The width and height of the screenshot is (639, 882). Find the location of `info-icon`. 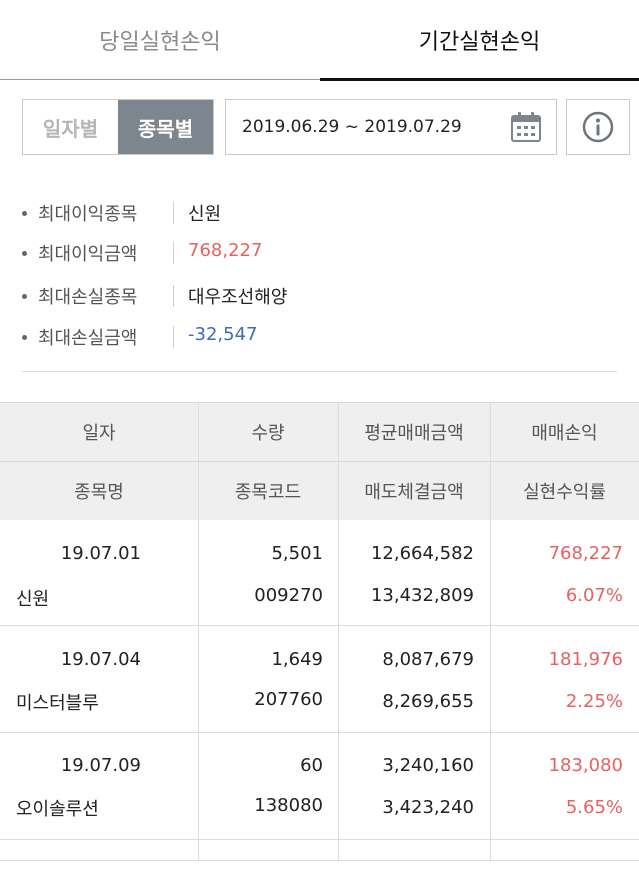

info-icon is located at coordinates (598, 127).